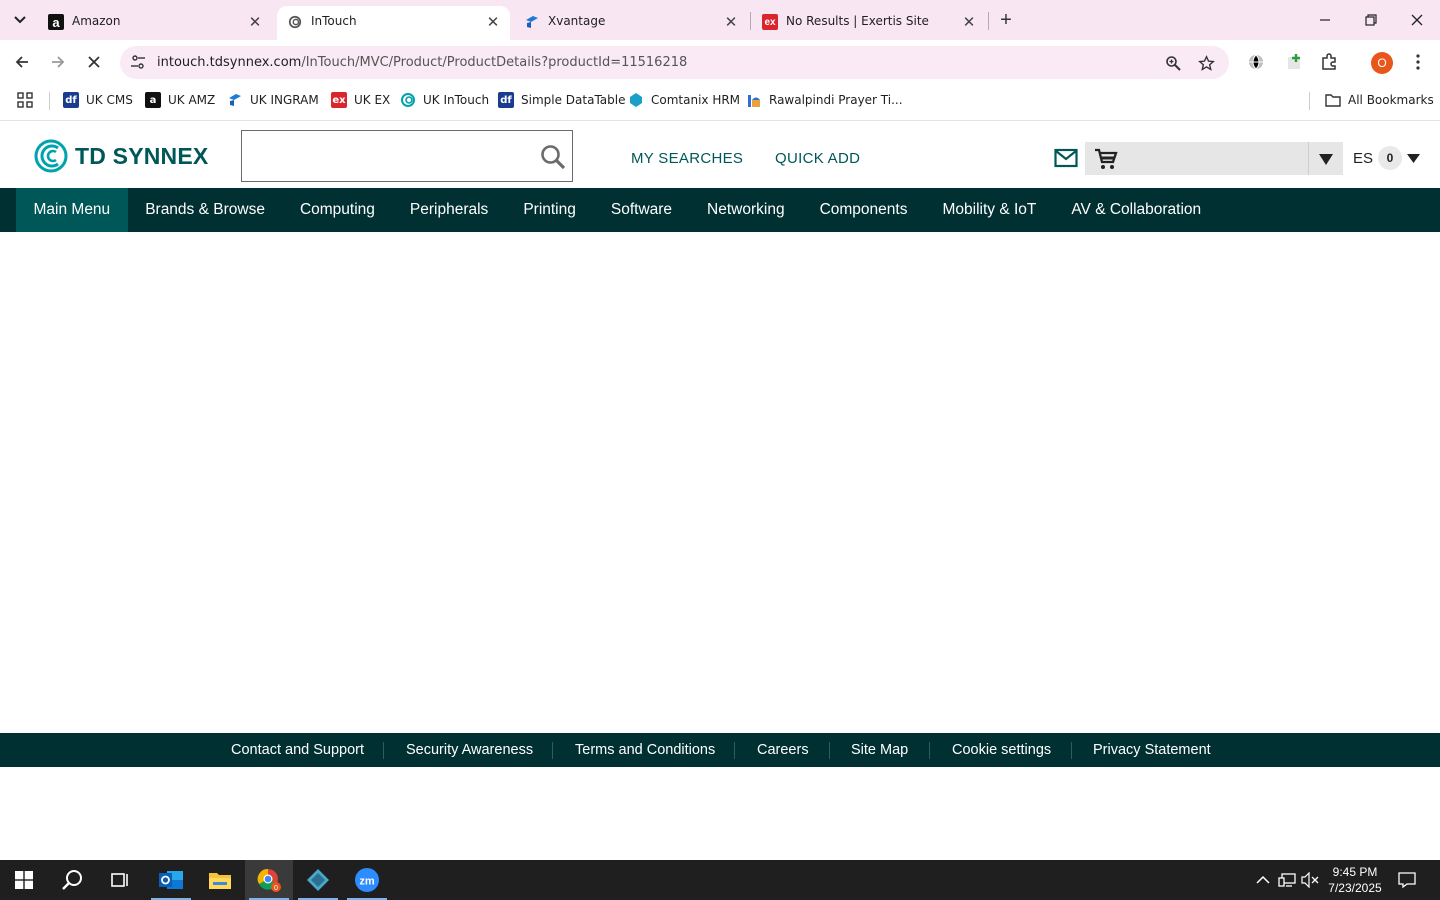  What do you see at coordinates (56, 22) in the screenshot?
I see `amazon-icon: a` at bounding box center [56, 22].